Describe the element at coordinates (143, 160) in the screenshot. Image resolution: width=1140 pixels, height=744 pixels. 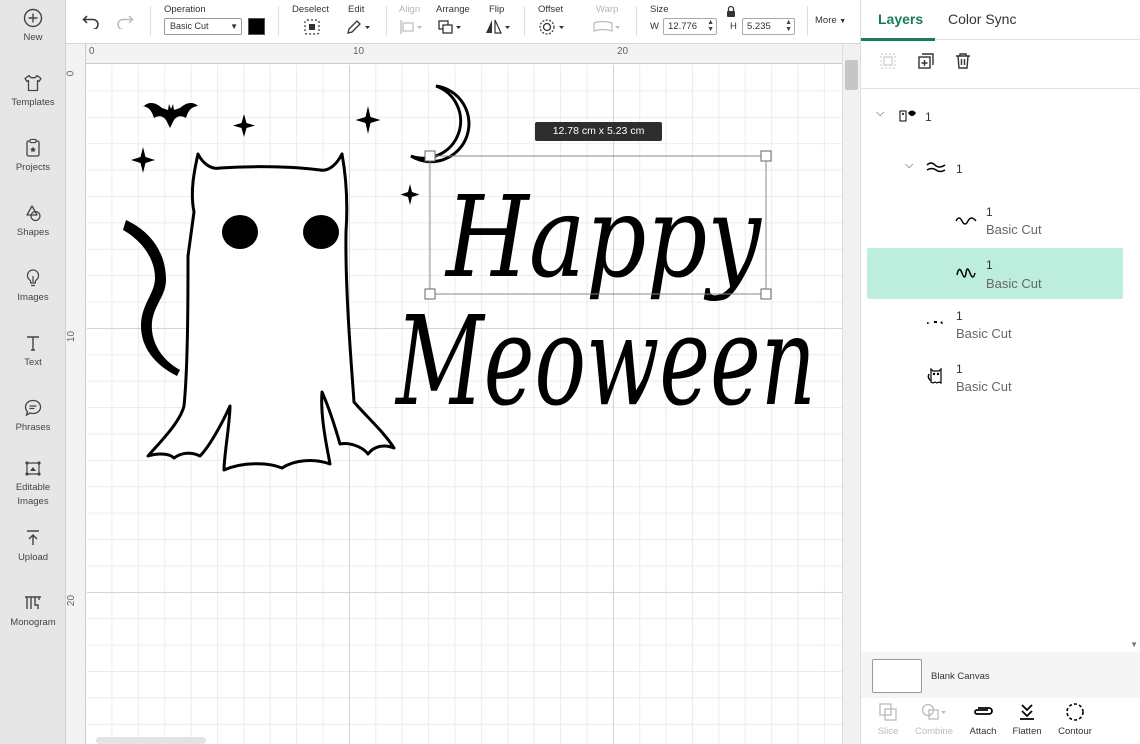
I see `star-graphic` at that location.